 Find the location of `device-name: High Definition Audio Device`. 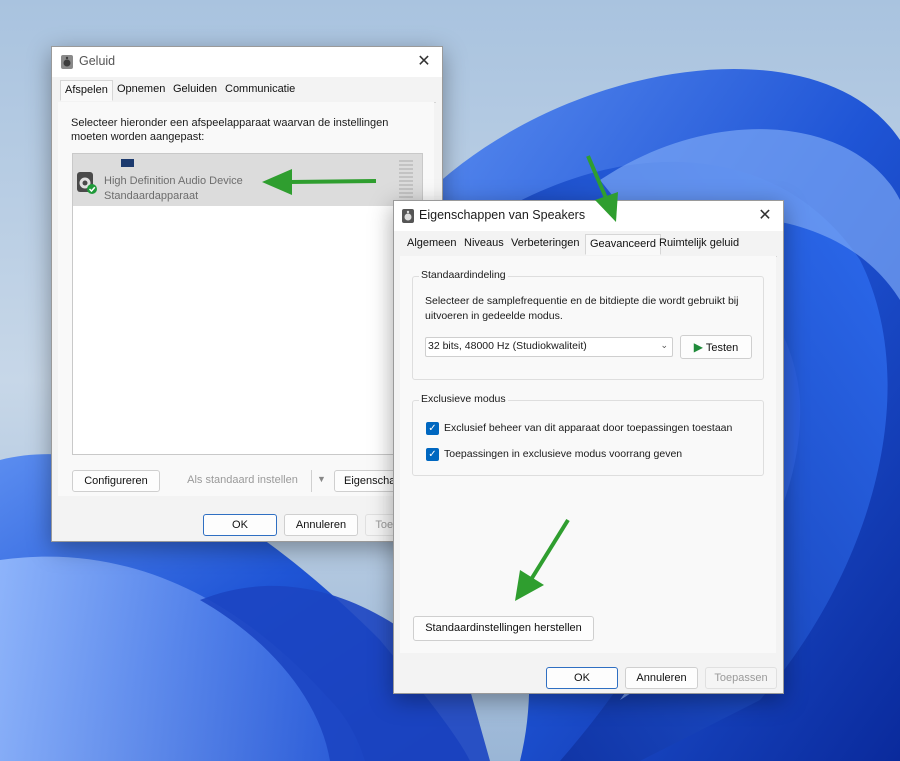

device-name: High Definition Audio Device is located at coordinates (173, 181).